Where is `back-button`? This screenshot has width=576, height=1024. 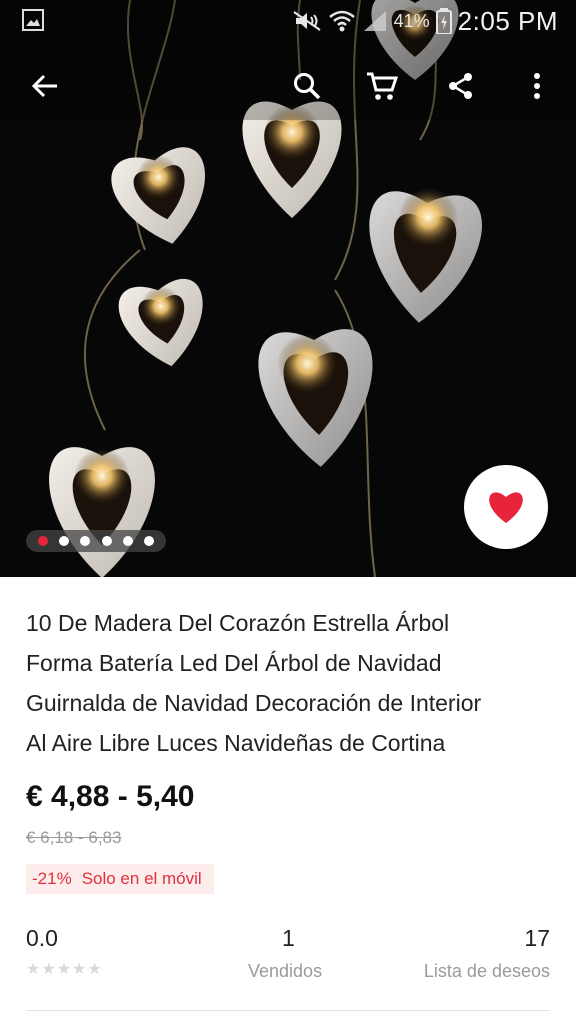 back-button is located at coordinates (45, 86).